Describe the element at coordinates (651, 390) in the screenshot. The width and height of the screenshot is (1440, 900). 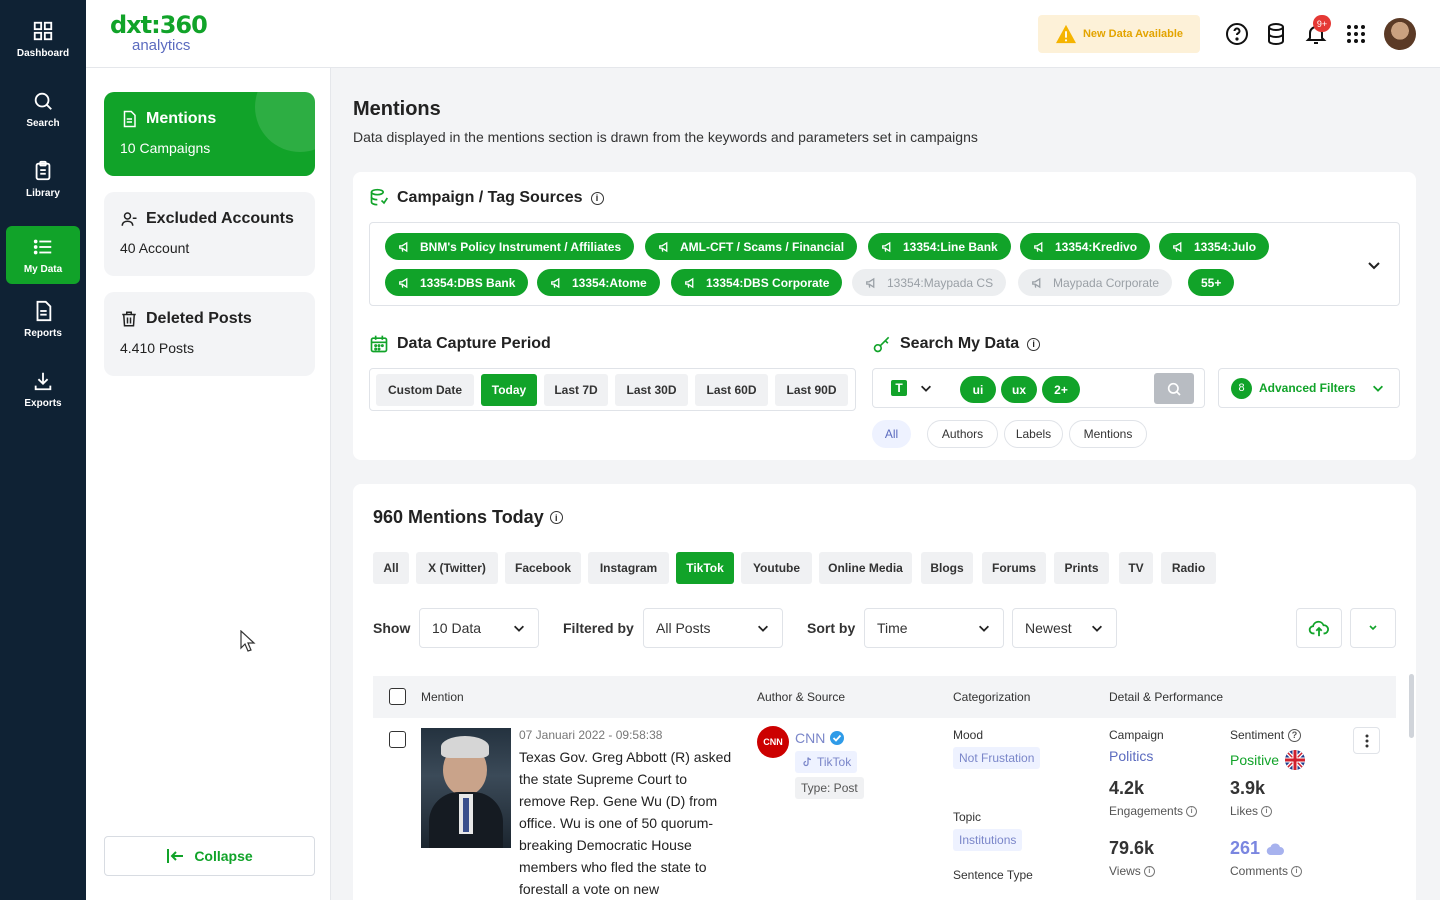
I see `period-option-30d: Last 30D` at that location.